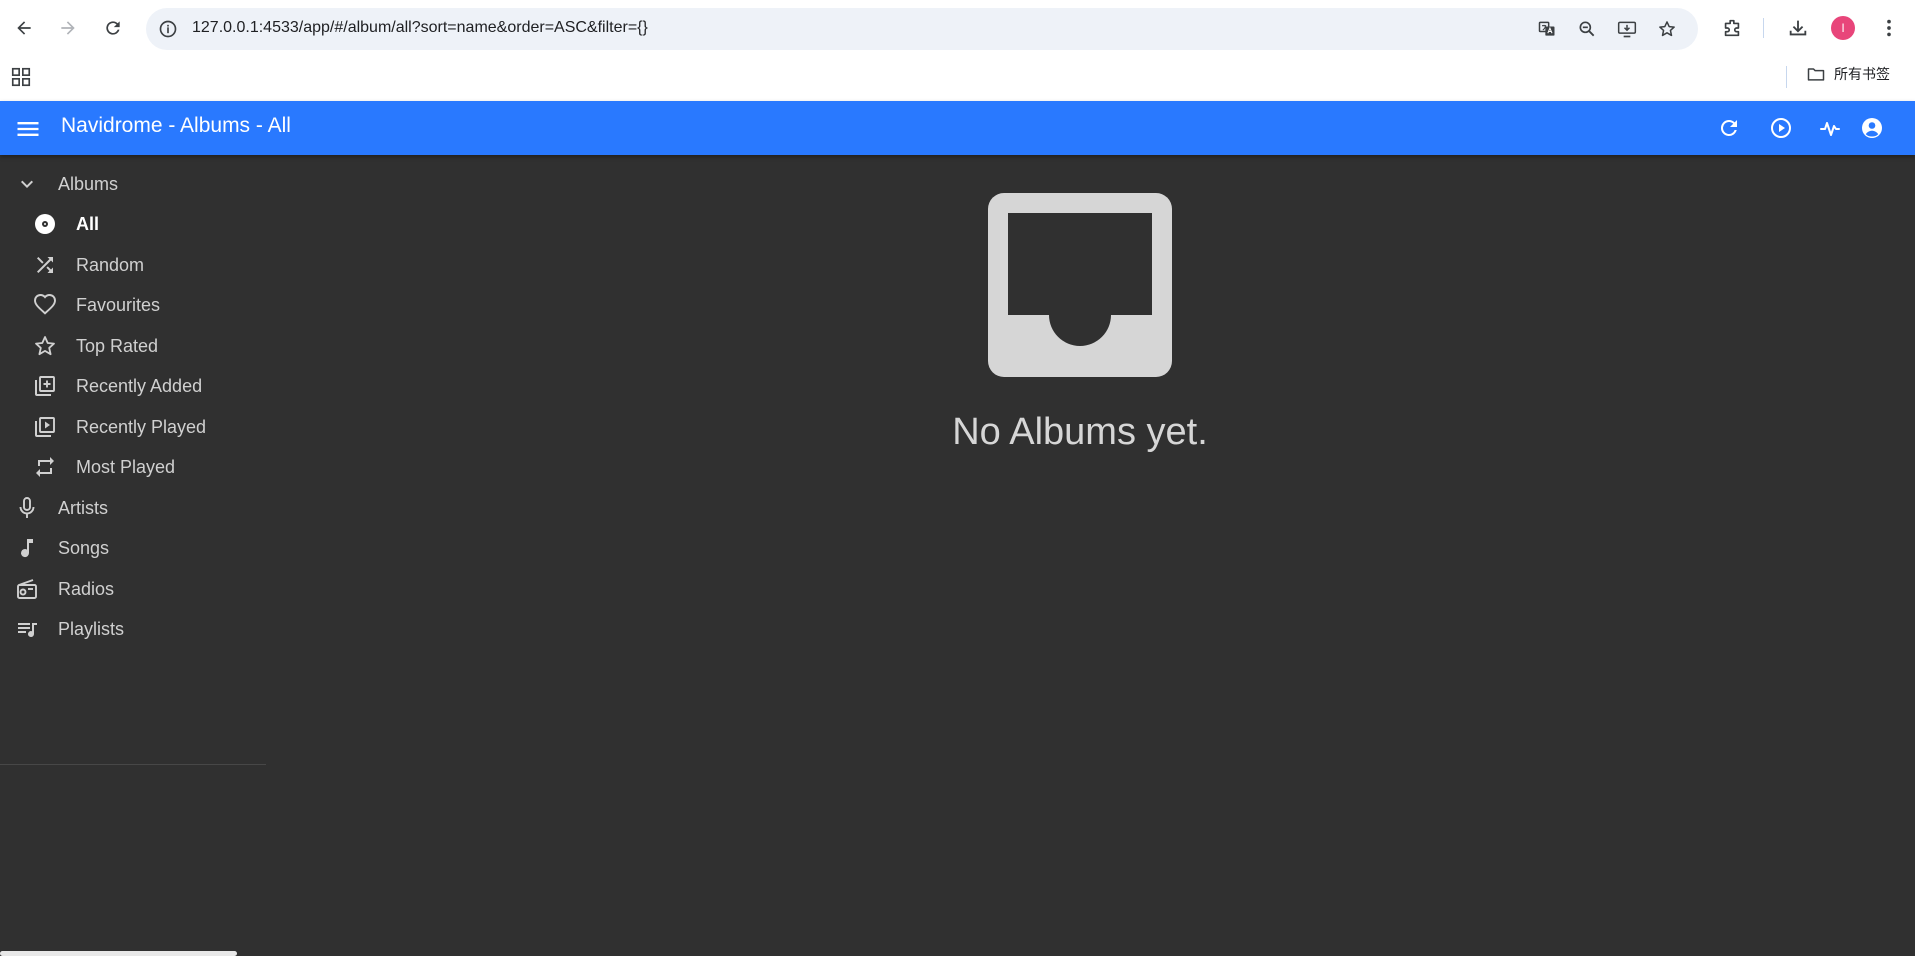 The image size is (1915, 956). I want to click on sidebar-item-recently-played: Recently Played, so click(133, 427).